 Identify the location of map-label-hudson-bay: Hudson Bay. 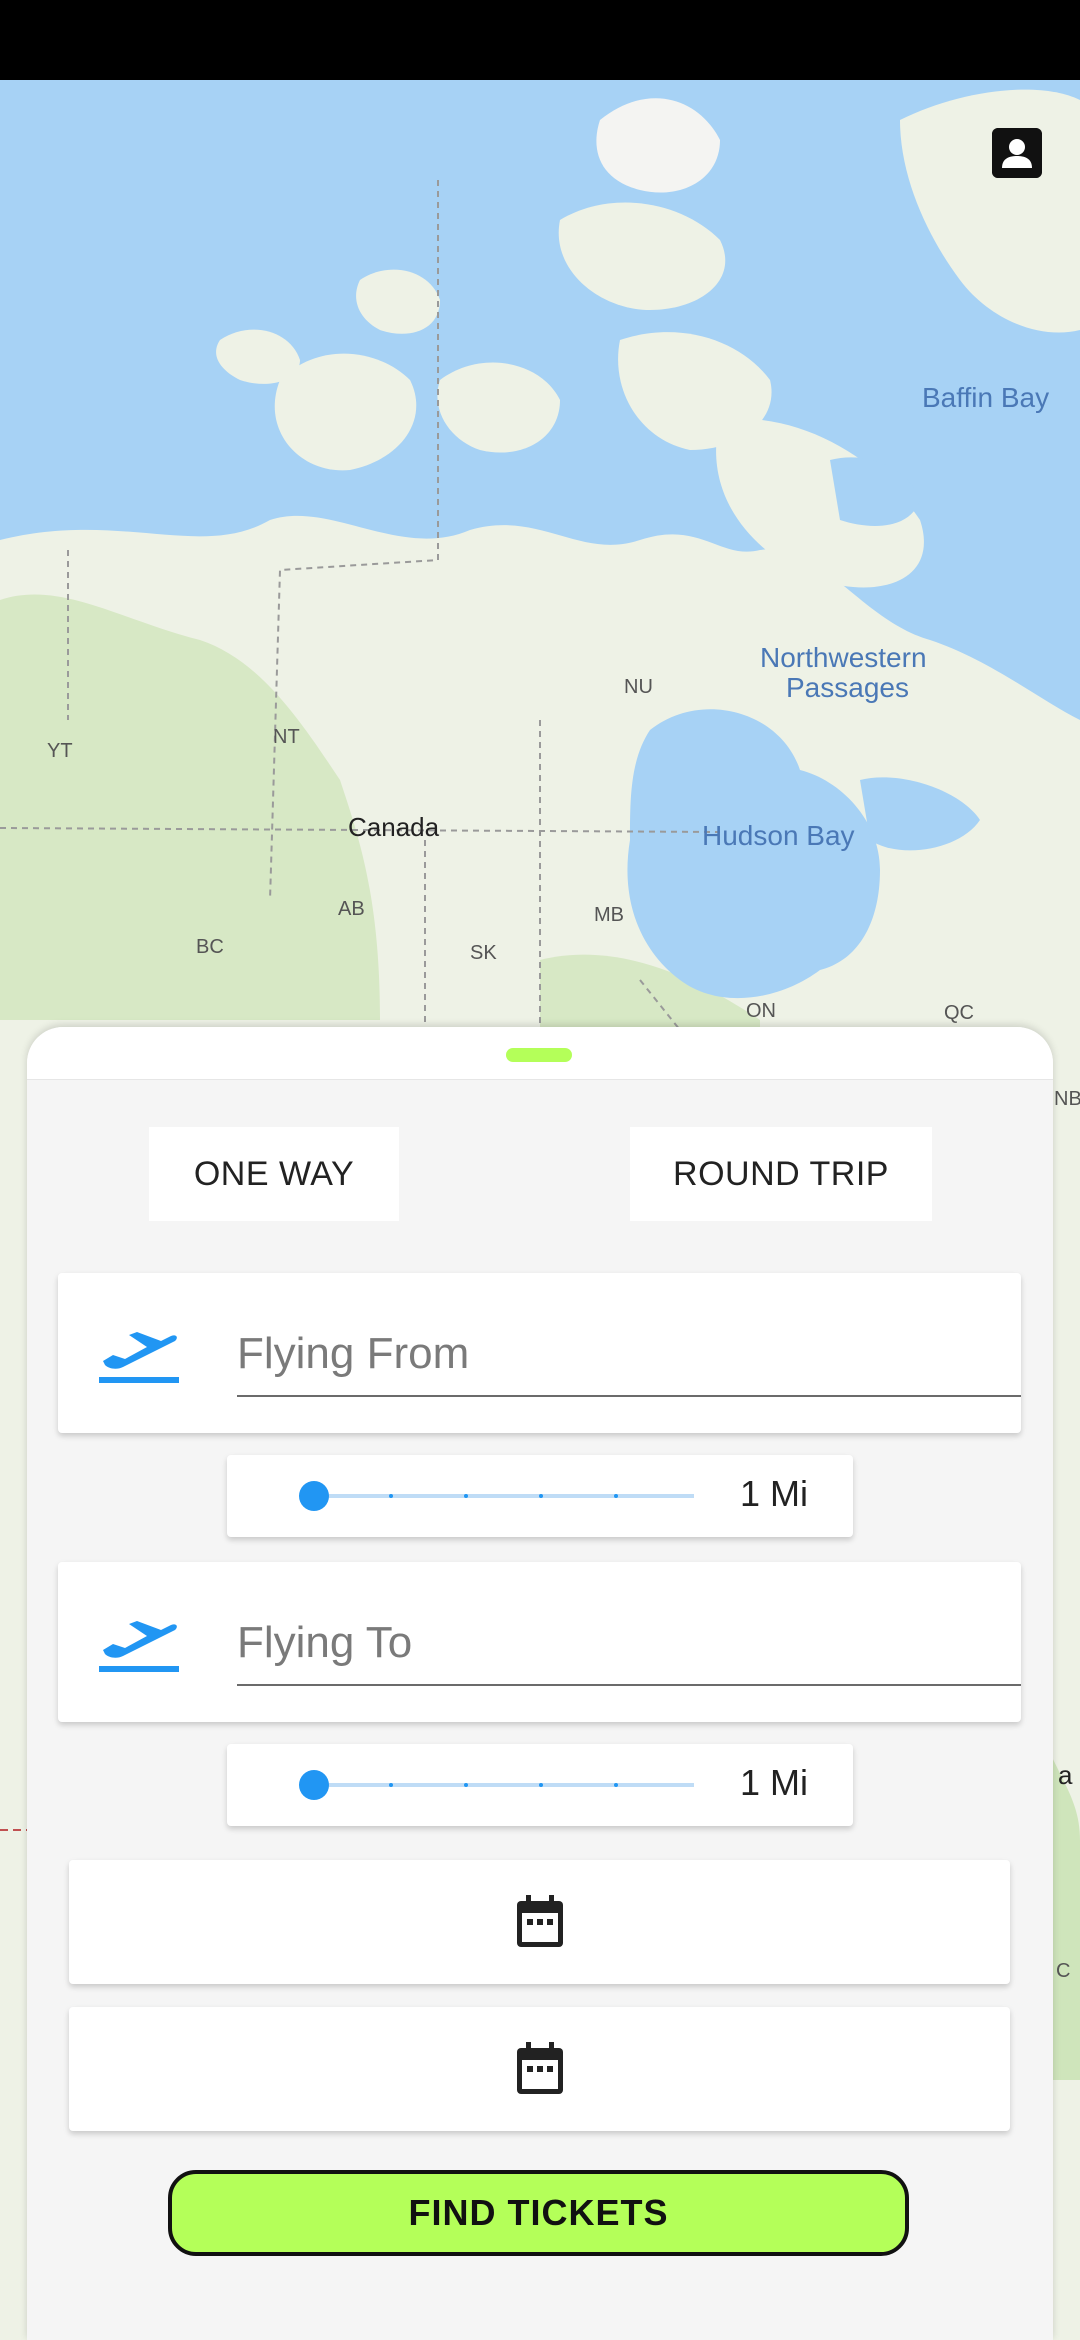
(778, 835).